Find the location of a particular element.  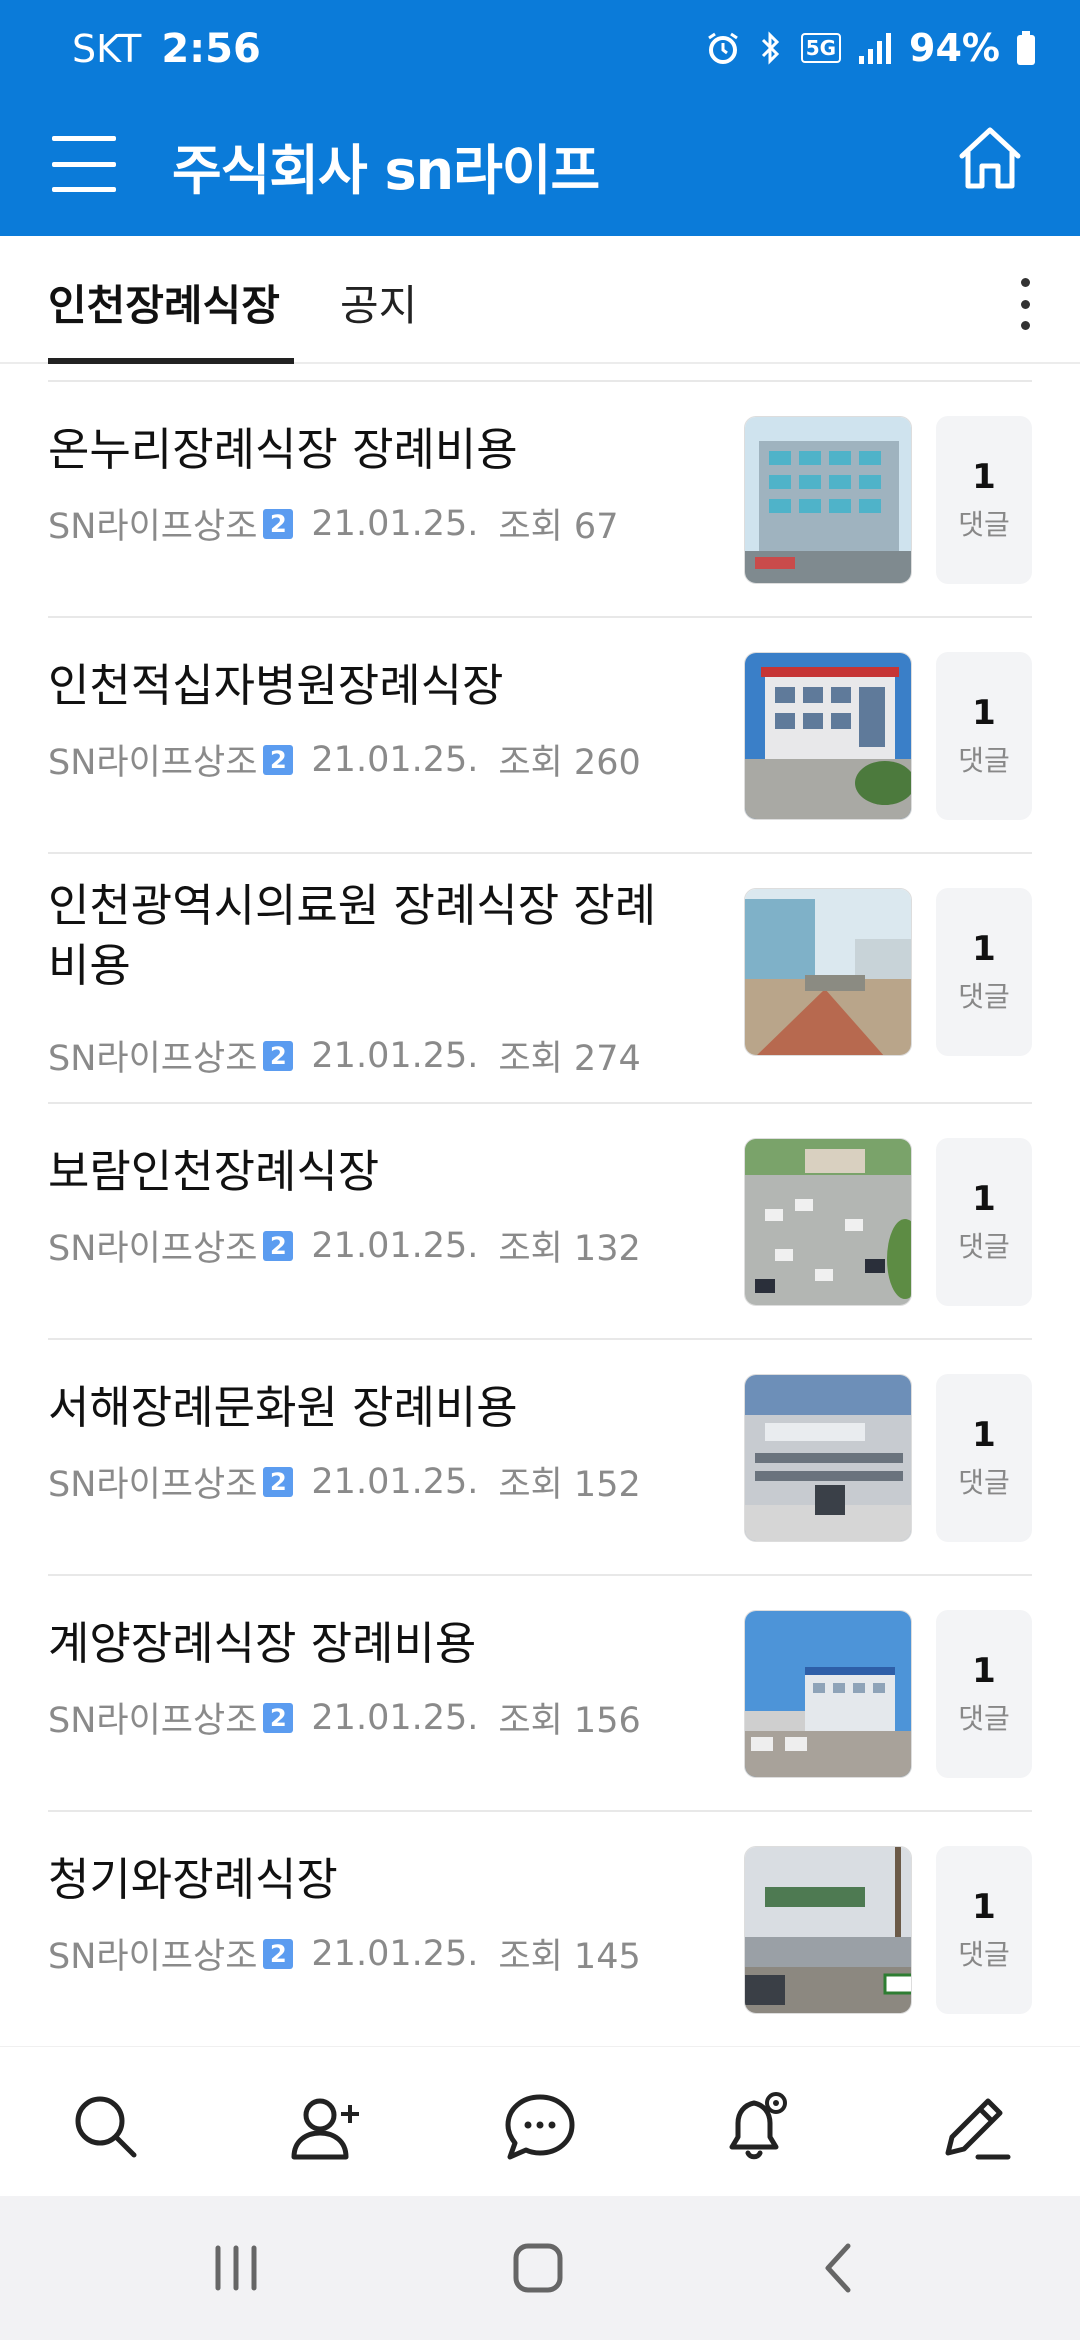

menu-icon is located at coordinates (84, 138).